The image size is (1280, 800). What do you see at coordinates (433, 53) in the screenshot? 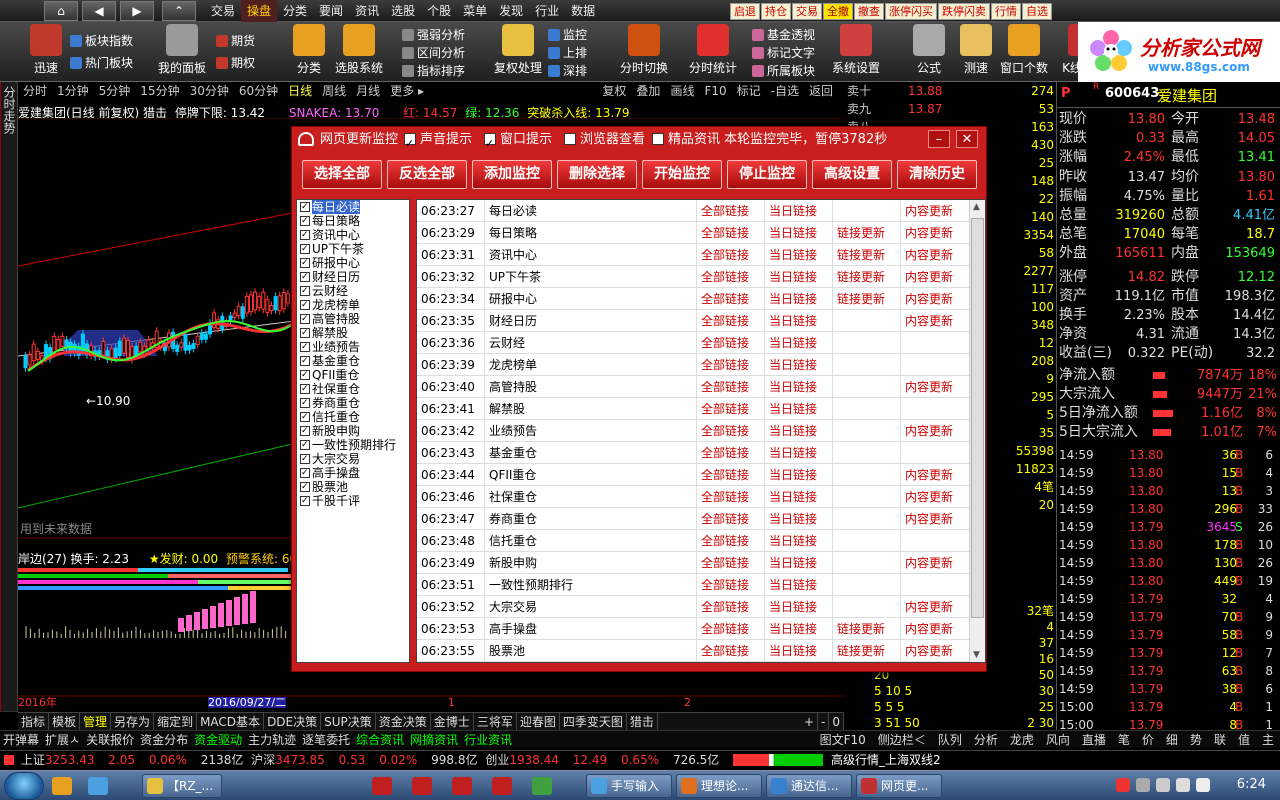
I see `toolbar-small-button: 区间分析` at bounding box center [433, 53].